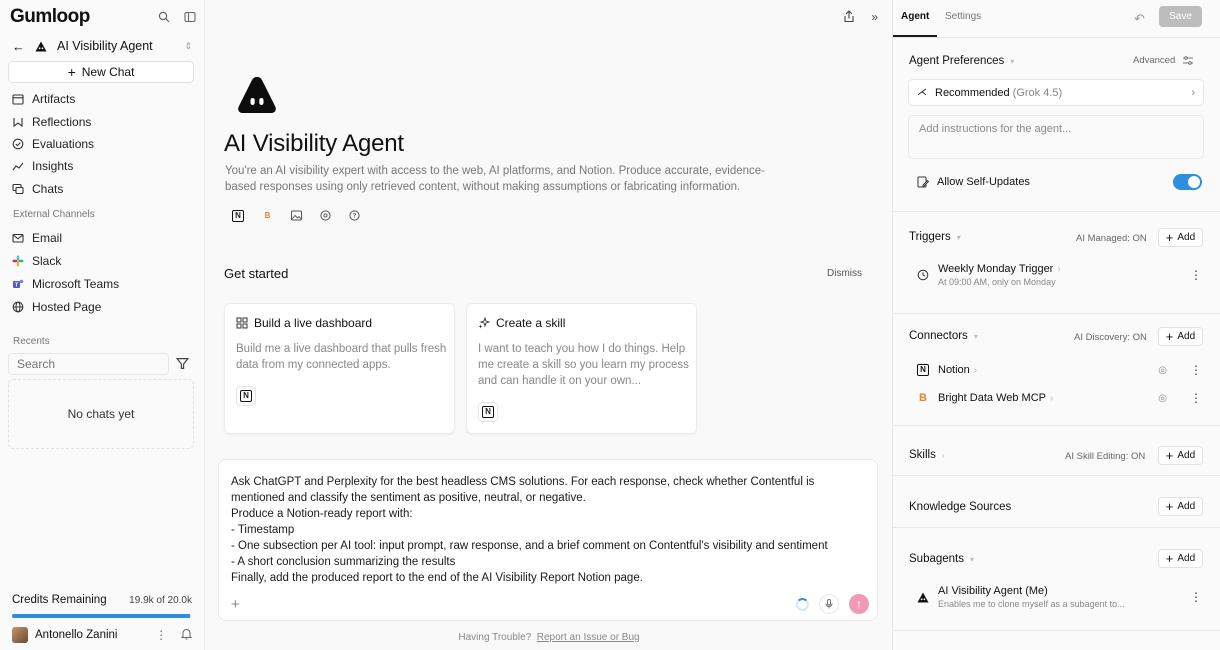  What do you see at coordinates (938, 336) in the screenshot?
I see `section-title: Connectors` at bounding box center [938, 336].